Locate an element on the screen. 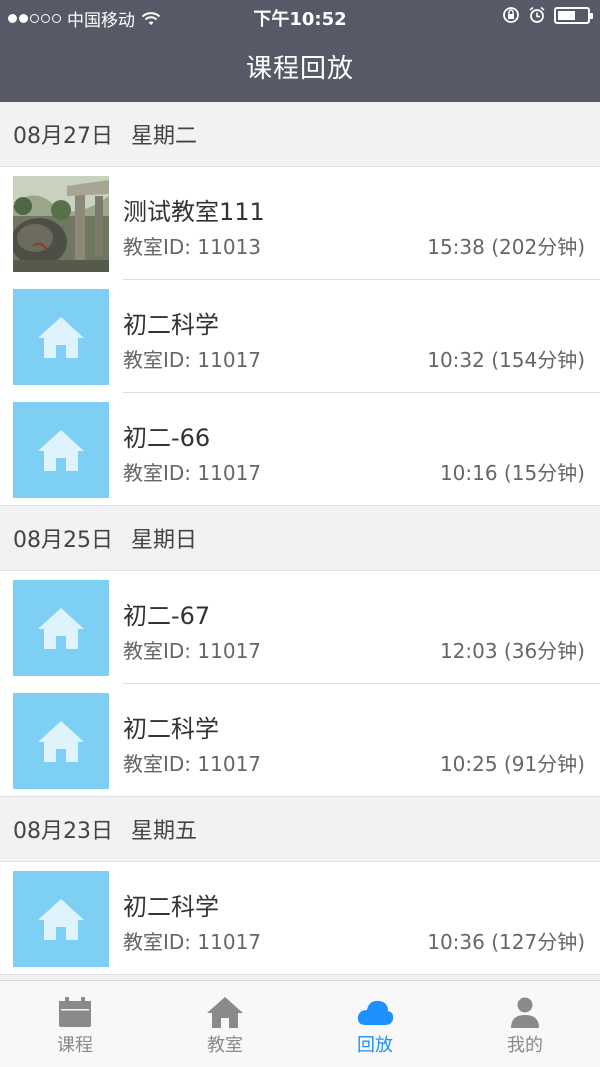 This screenshot has height=1067, width=600. playback-item: 初二-67 教室ID: 11017 12:03 (36分钟) is located at coordinates (300, 627).